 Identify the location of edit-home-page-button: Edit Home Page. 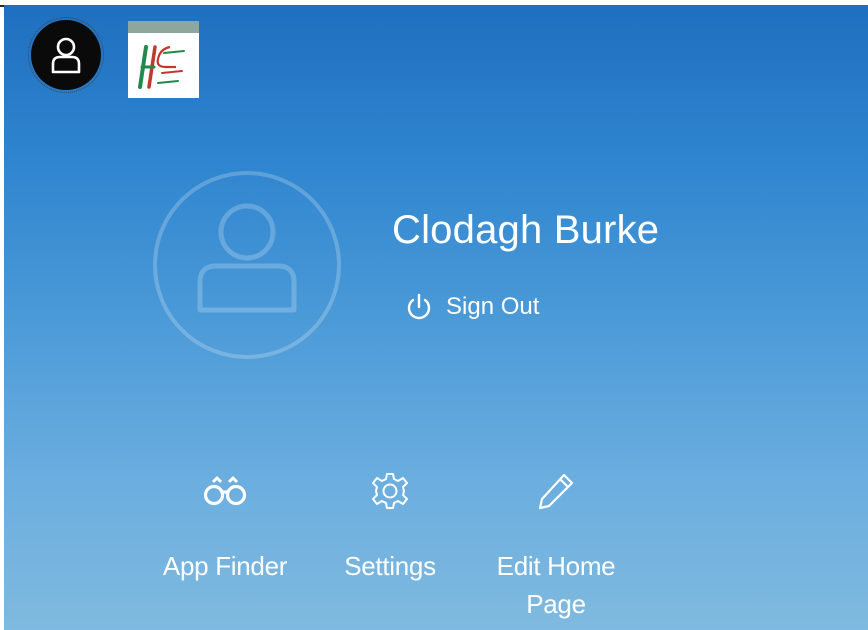
(556, 547).